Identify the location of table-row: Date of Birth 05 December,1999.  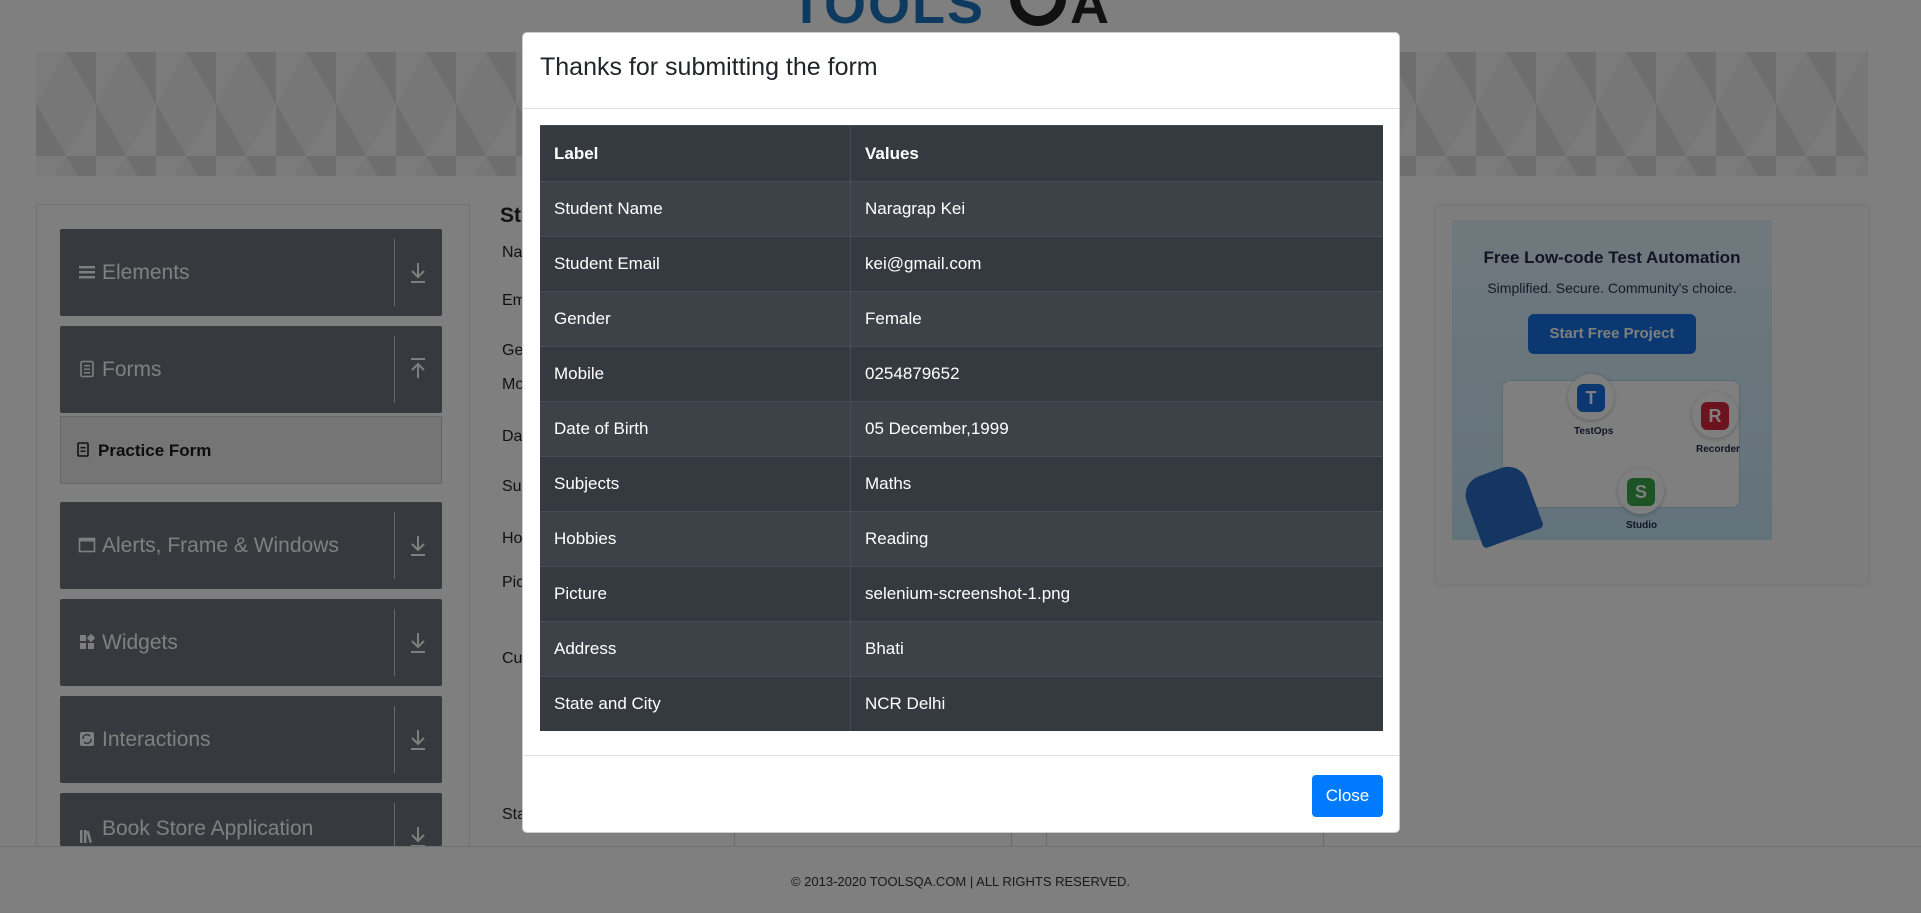
(961, 429).